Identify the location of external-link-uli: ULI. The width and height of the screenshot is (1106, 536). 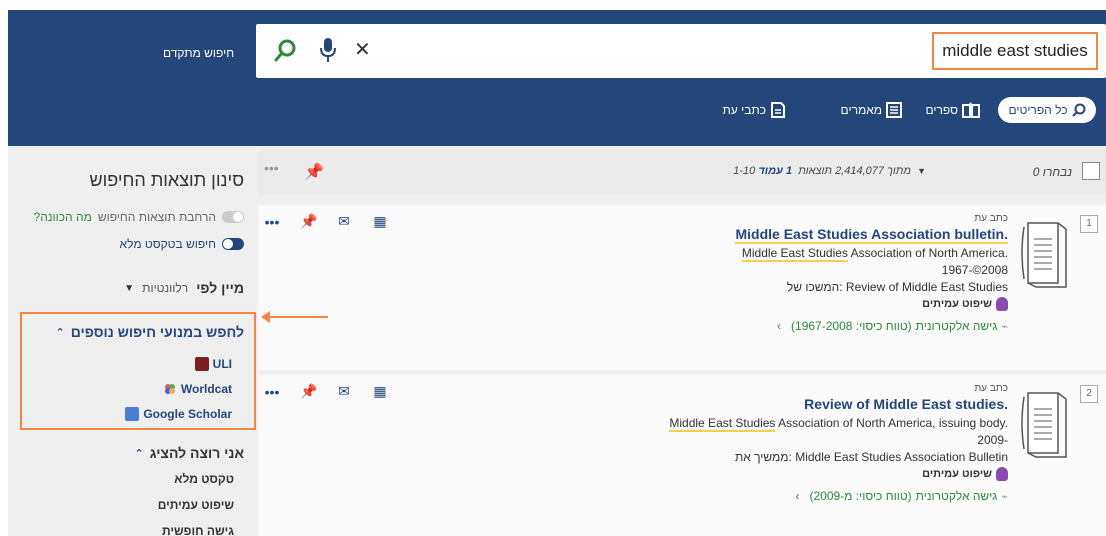
(213, 364).